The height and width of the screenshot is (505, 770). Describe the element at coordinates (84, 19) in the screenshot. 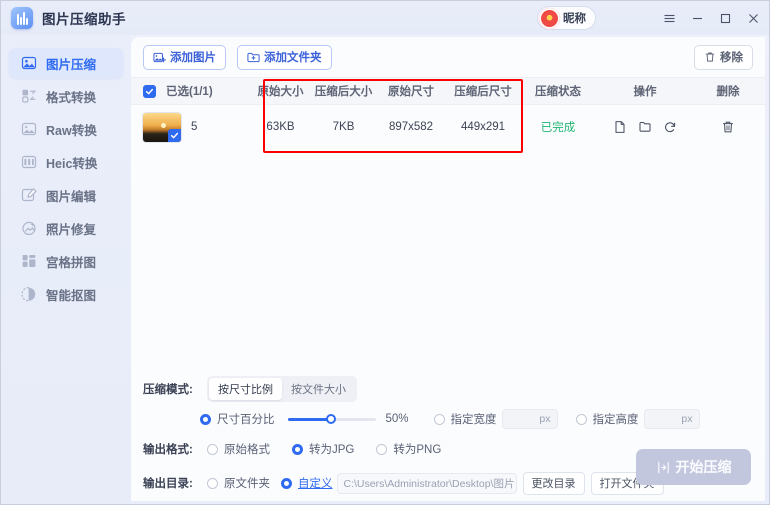

I see `page-title: 图片压缩助手` at that location.